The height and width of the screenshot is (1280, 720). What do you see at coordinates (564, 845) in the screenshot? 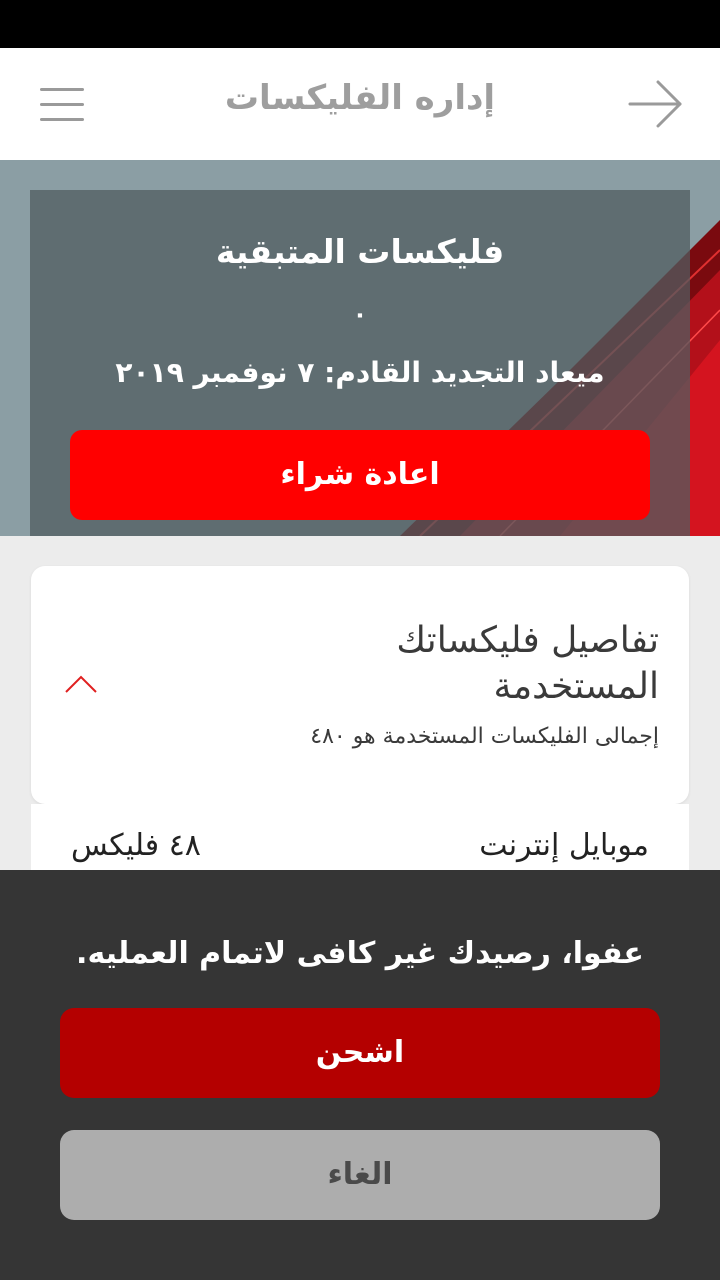
I see `usage-type: موبايل إنترنت` at bounding box center [564, 845].